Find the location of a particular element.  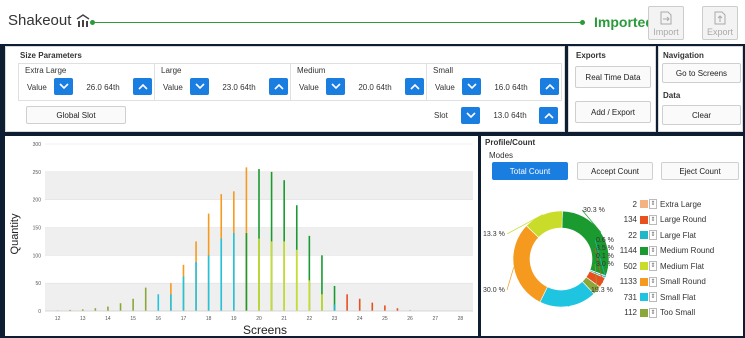

modes-label: Modes is located at coordinates (501, 155).